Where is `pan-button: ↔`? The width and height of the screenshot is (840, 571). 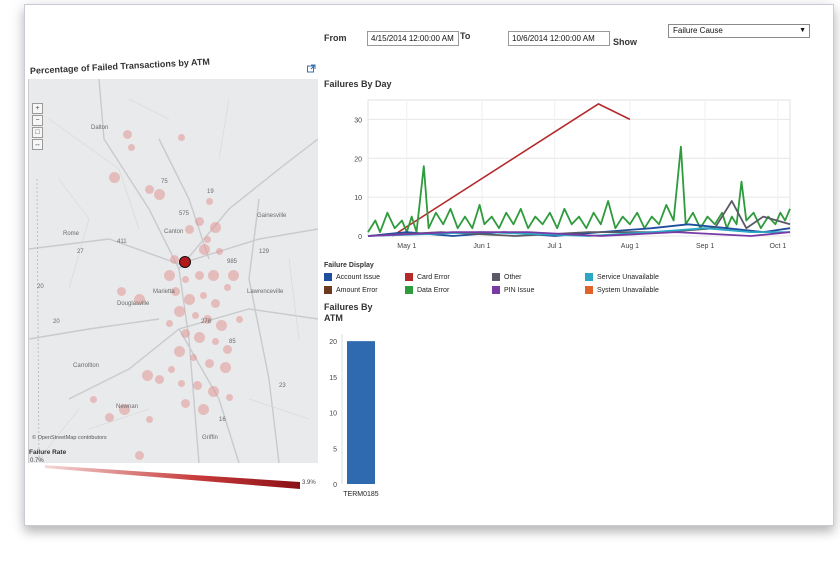
pan-button: ↔ is located at coordinates (37, 144).